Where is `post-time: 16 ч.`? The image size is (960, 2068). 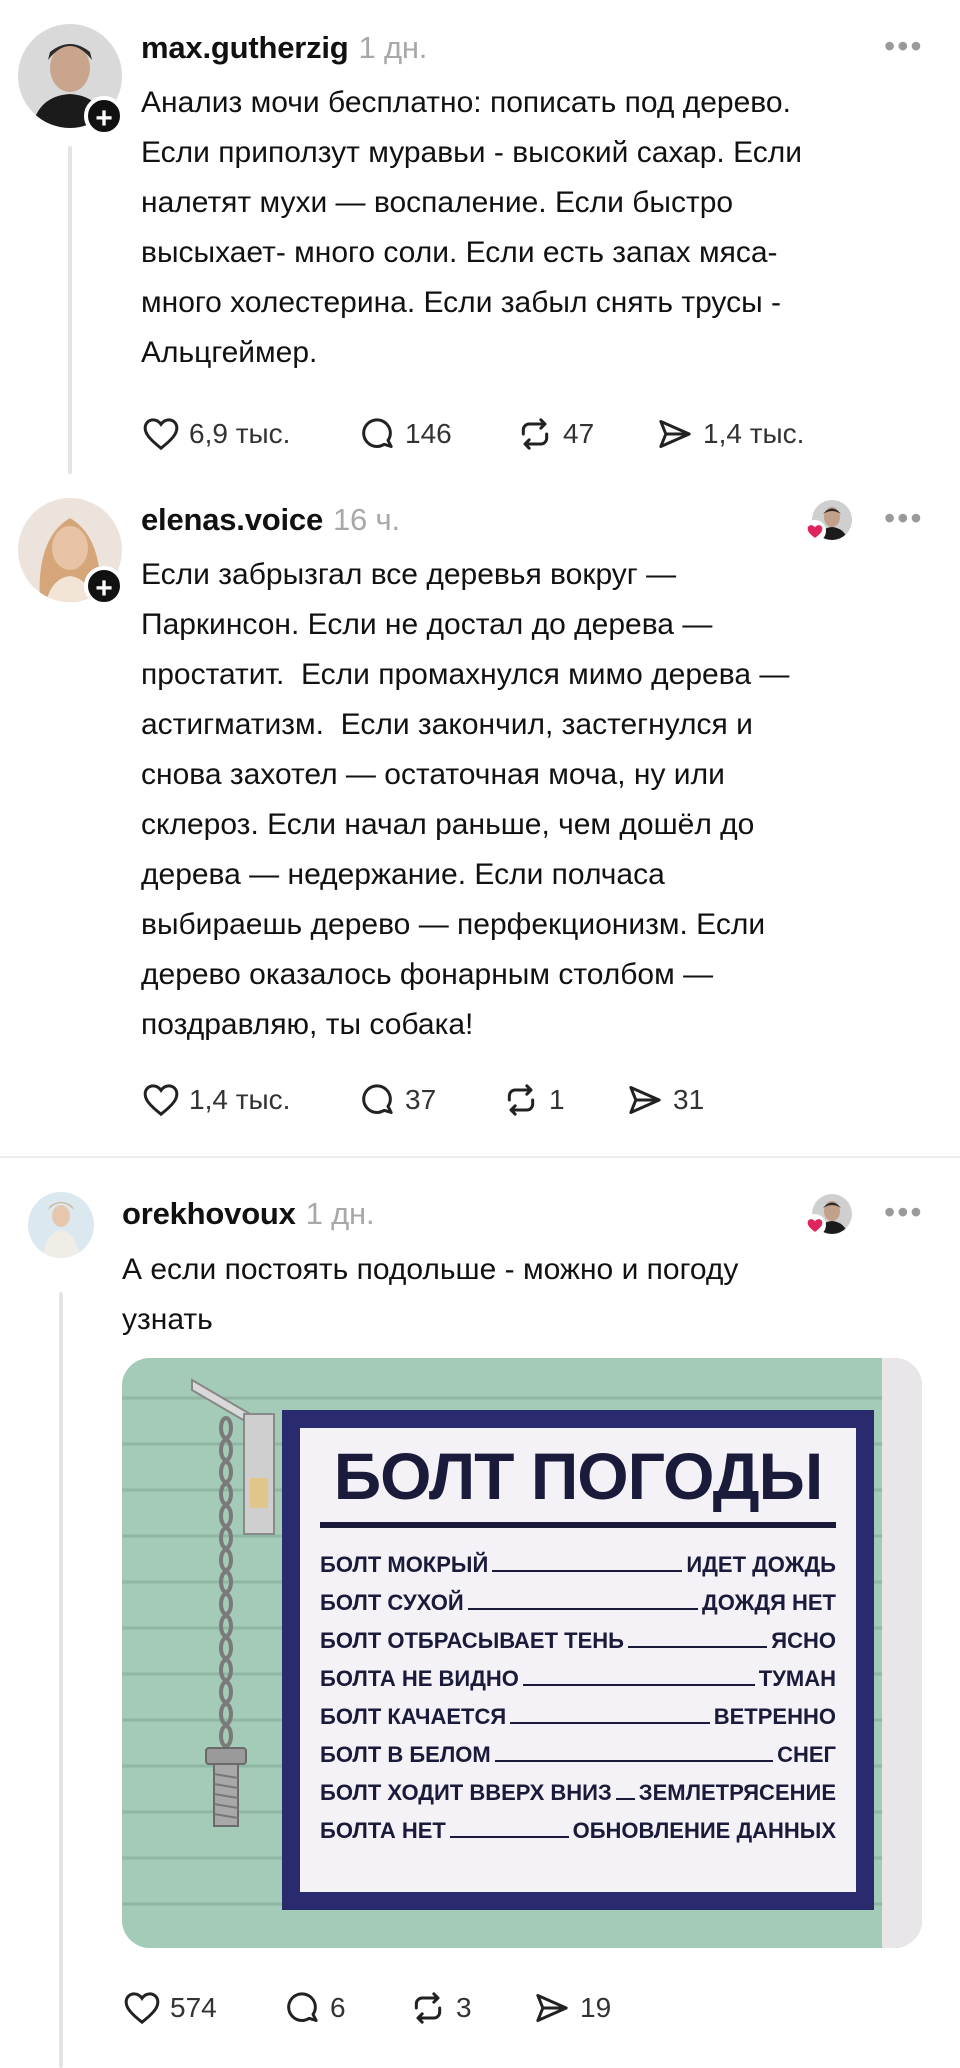
post-time: 16 ч. is located at coordinates (366, 519).